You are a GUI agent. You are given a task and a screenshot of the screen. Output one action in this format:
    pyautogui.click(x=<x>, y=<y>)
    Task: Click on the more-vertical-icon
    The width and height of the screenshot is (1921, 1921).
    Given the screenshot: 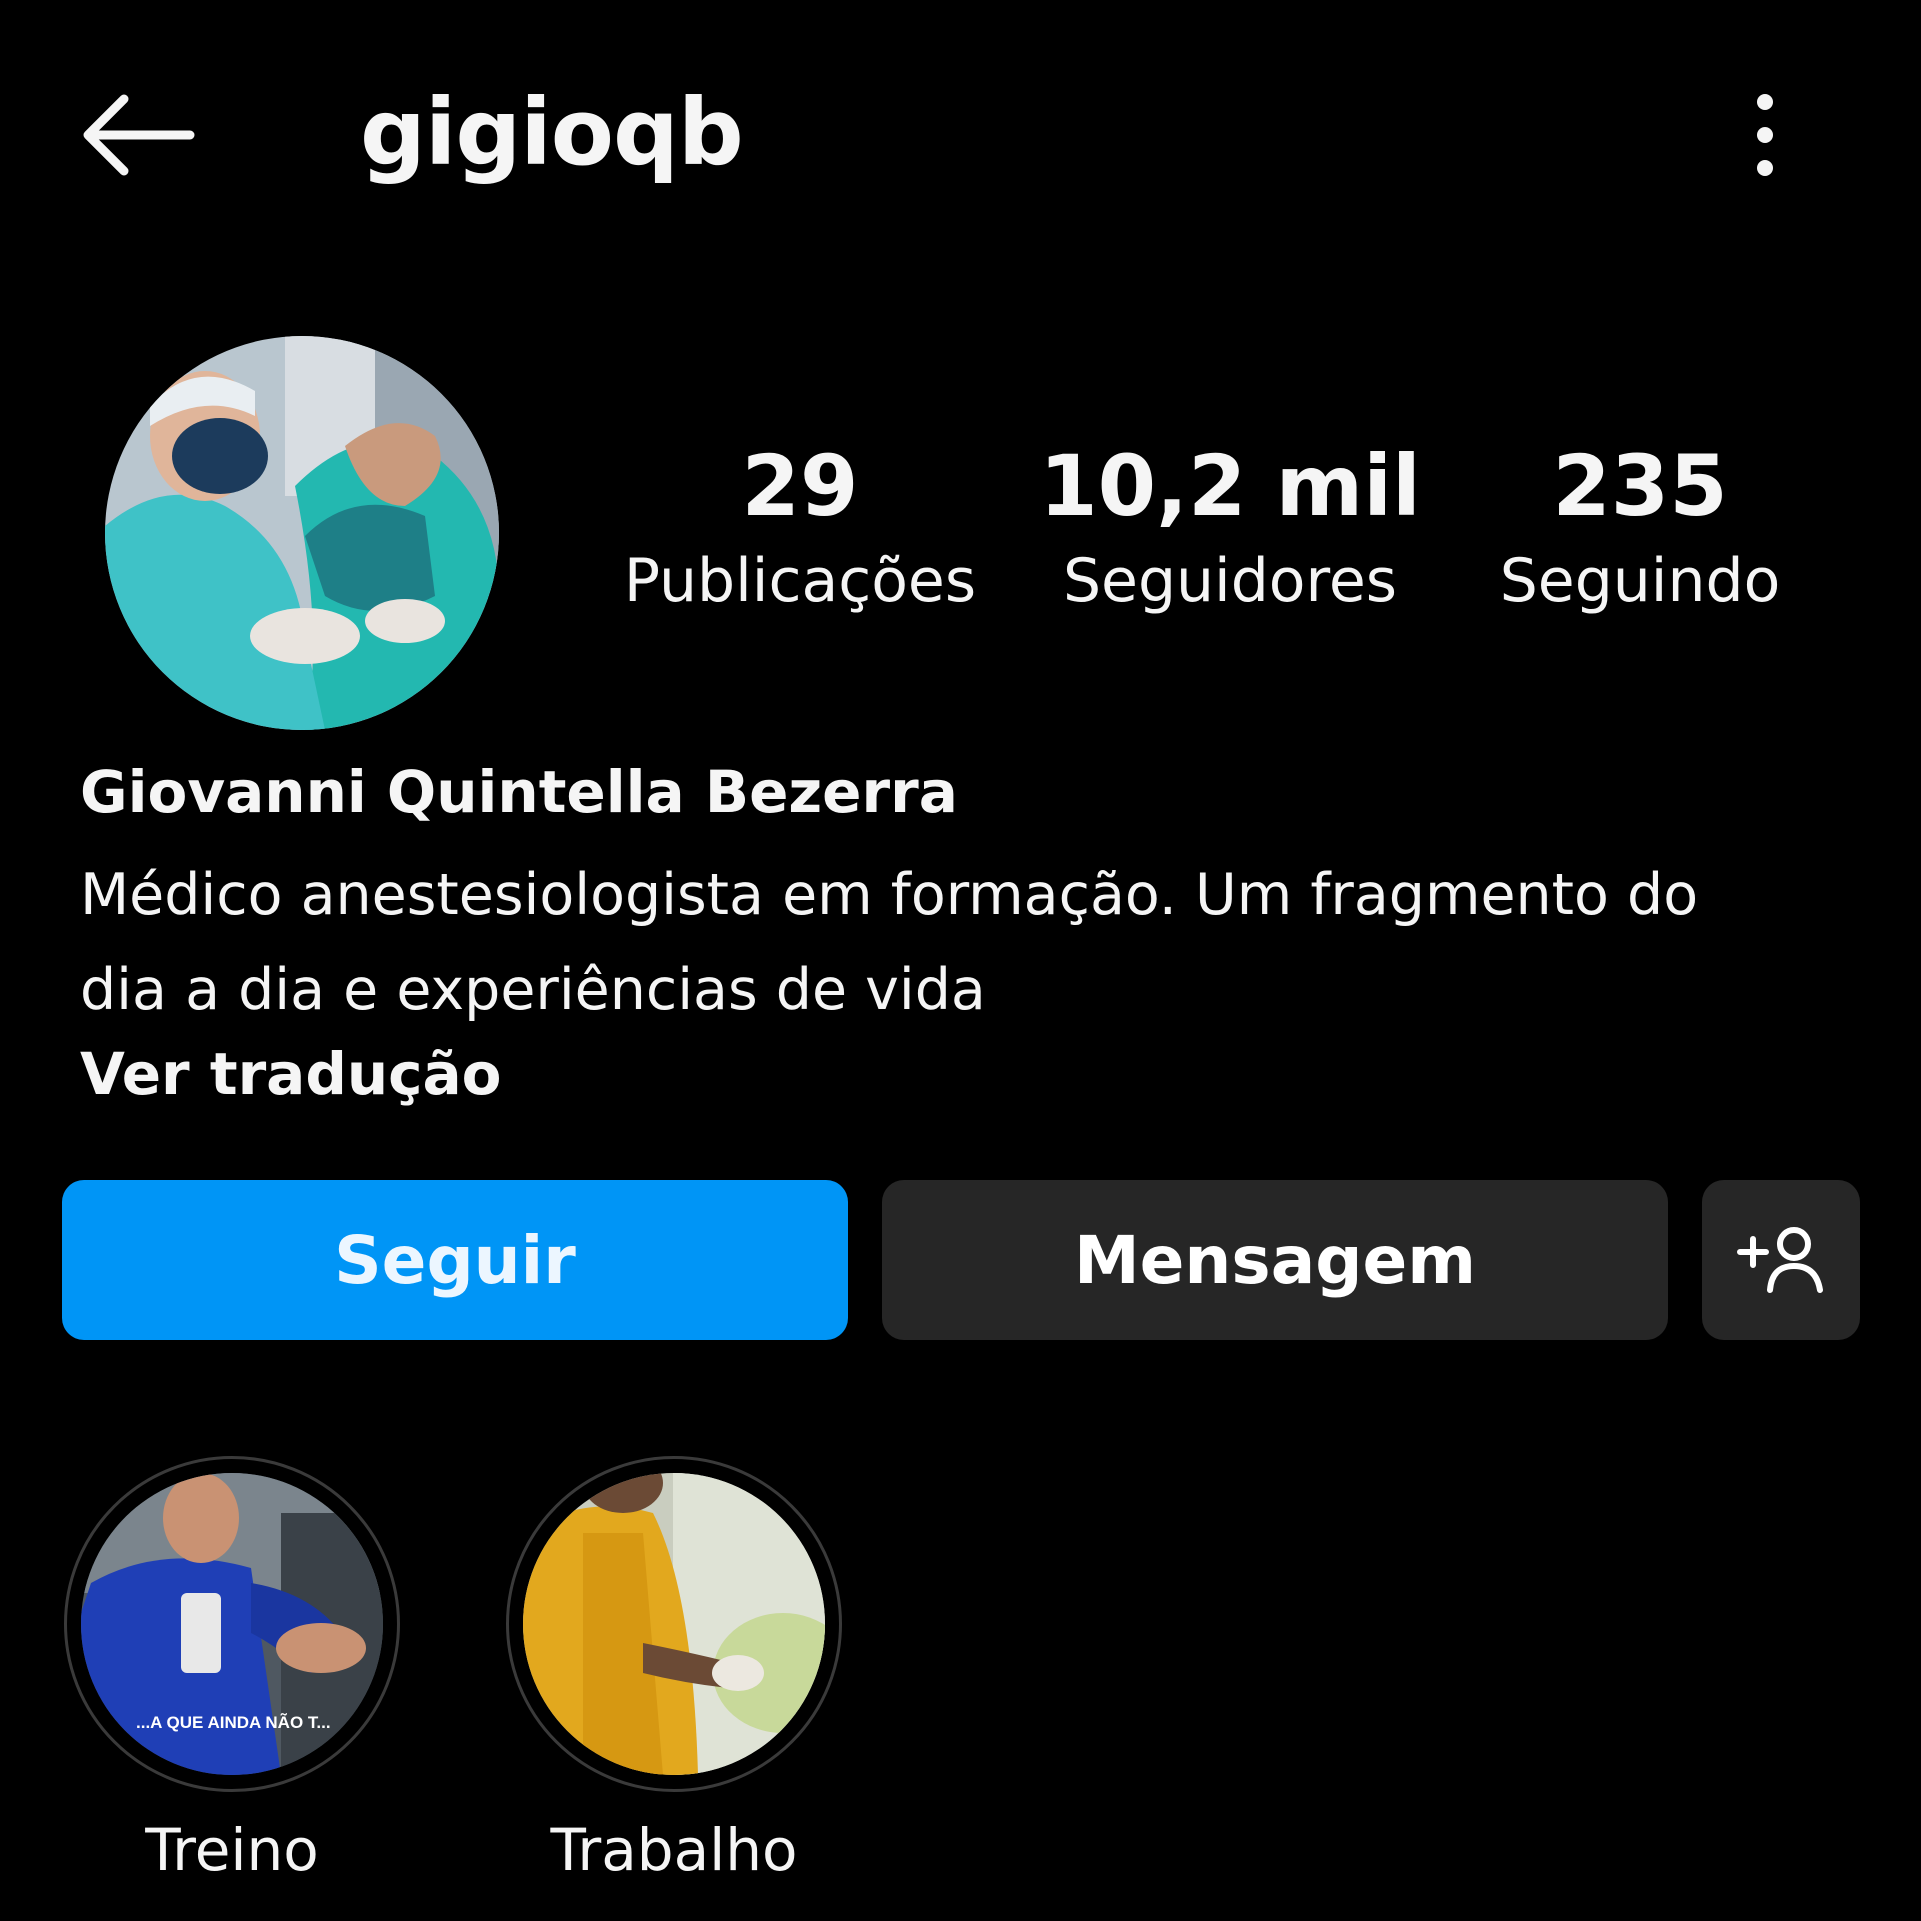 What is the action you would take?
    pyautogui.click(x=1765, y=135)
    